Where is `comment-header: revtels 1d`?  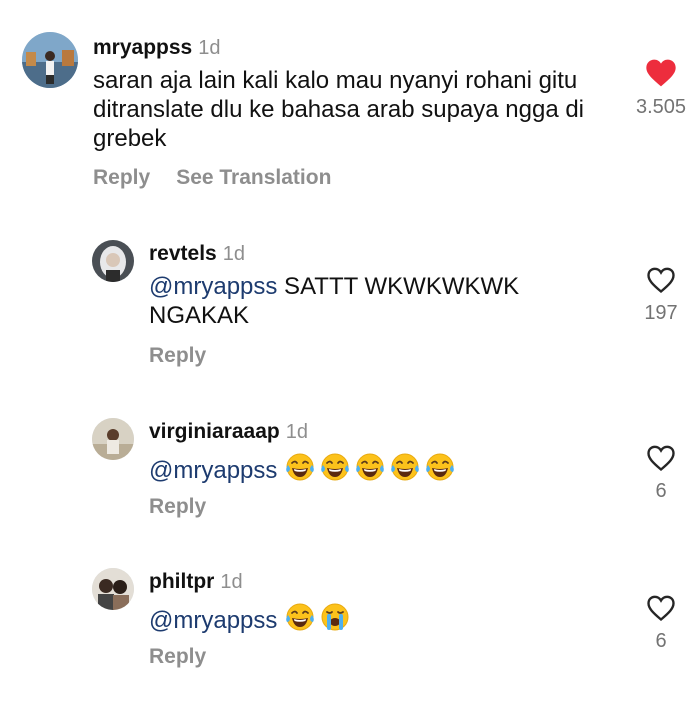 comment-header: revtels 1d is located at coordinates (197, 254).